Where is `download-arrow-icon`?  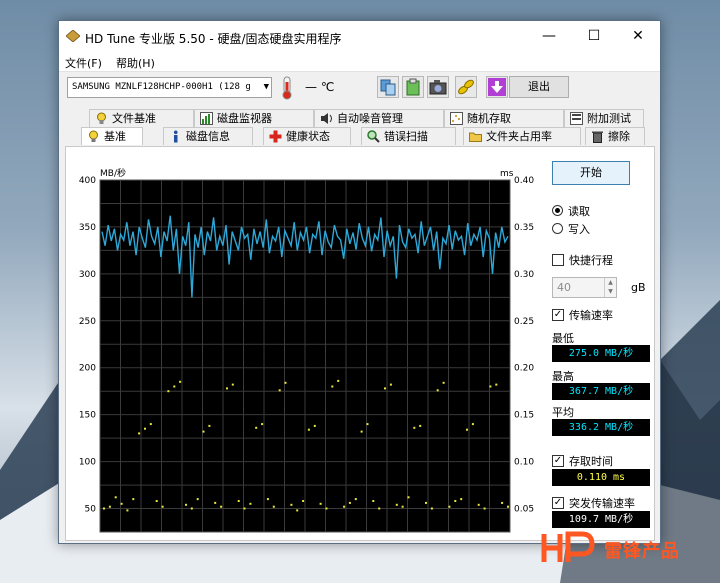 download-arrow-icon is located at coordinates (497, 87).